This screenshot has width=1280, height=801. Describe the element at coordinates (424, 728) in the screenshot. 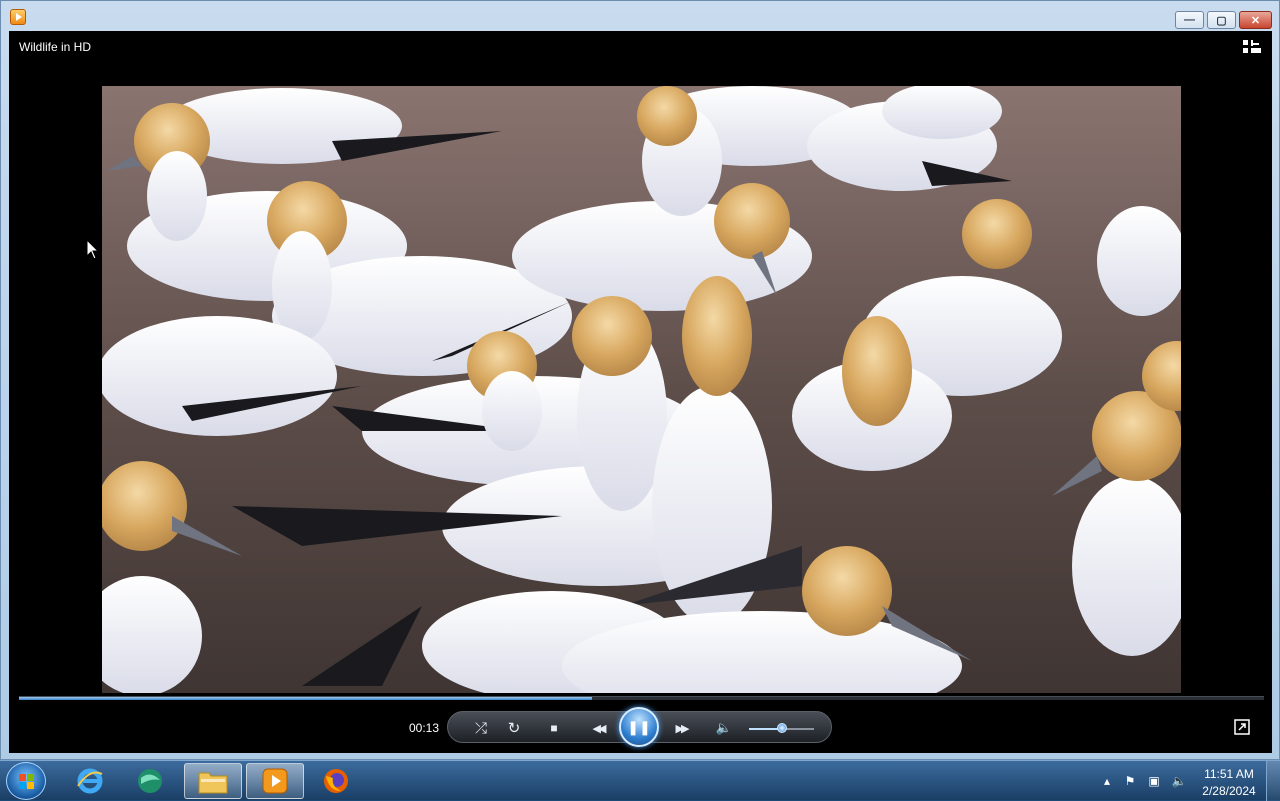

I see `elapsed-time: 00:13` at that location.